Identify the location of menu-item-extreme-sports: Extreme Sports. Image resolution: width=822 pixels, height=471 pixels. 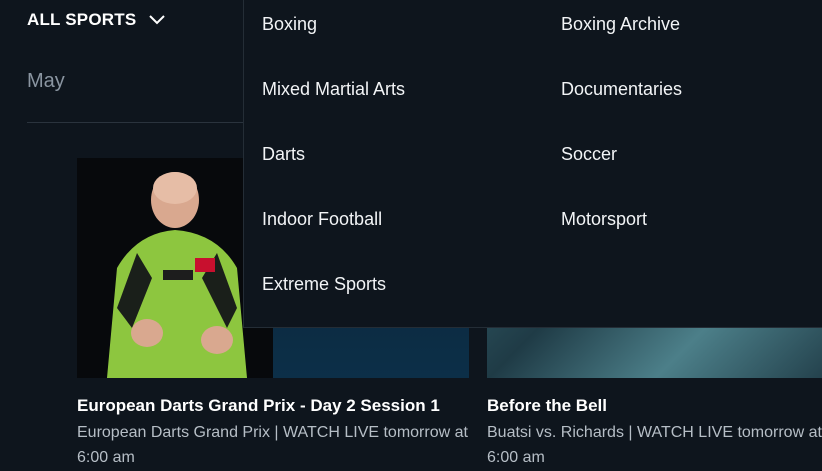
(324, 284).